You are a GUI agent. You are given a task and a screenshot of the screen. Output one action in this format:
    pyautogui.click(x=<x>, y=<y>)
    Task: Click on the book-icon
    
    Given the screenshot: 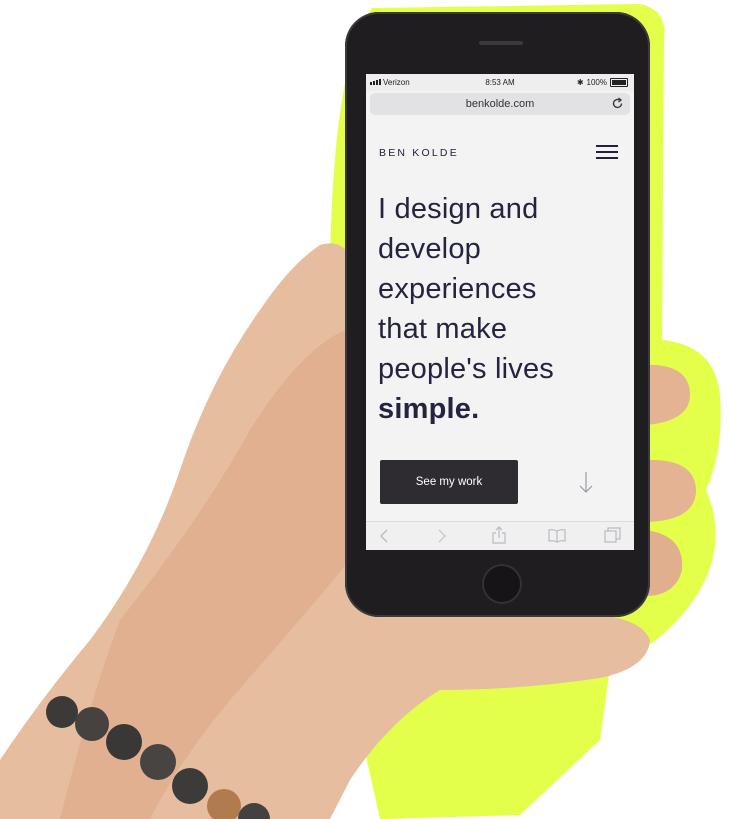 What is the action you would take?
    pyautogui.click(x=557, y=535)
    